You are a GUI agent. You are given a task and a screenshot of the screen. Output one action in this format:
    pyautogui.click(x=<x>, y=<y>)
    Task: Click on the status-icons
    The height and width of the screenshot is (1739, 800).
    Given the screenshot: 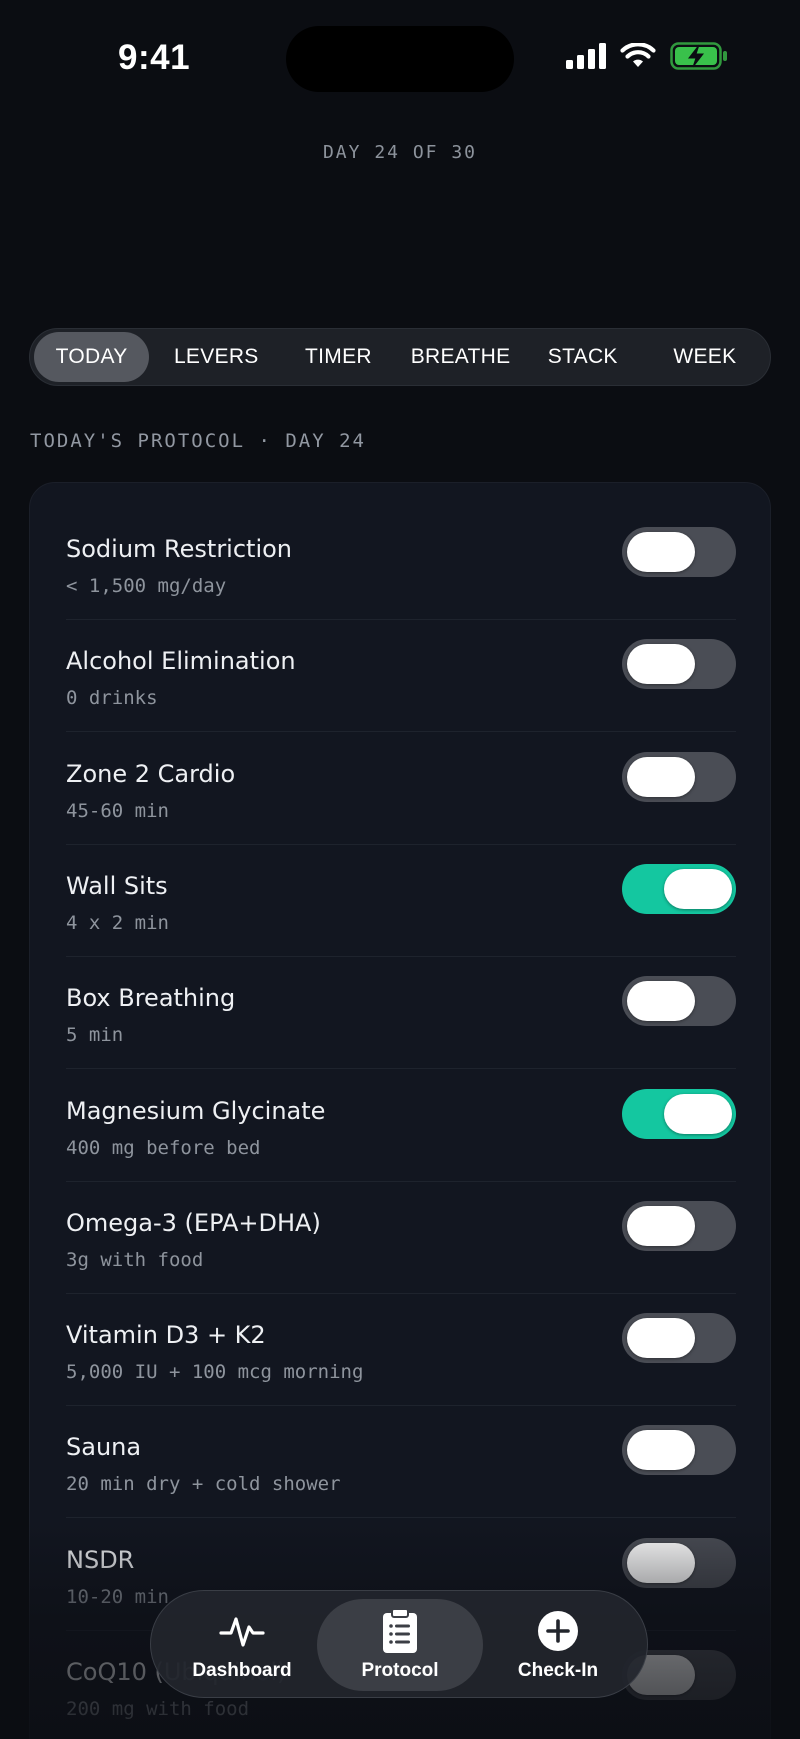 What is the action you would take?
    pyautogui.click(x=647, y=56)
    